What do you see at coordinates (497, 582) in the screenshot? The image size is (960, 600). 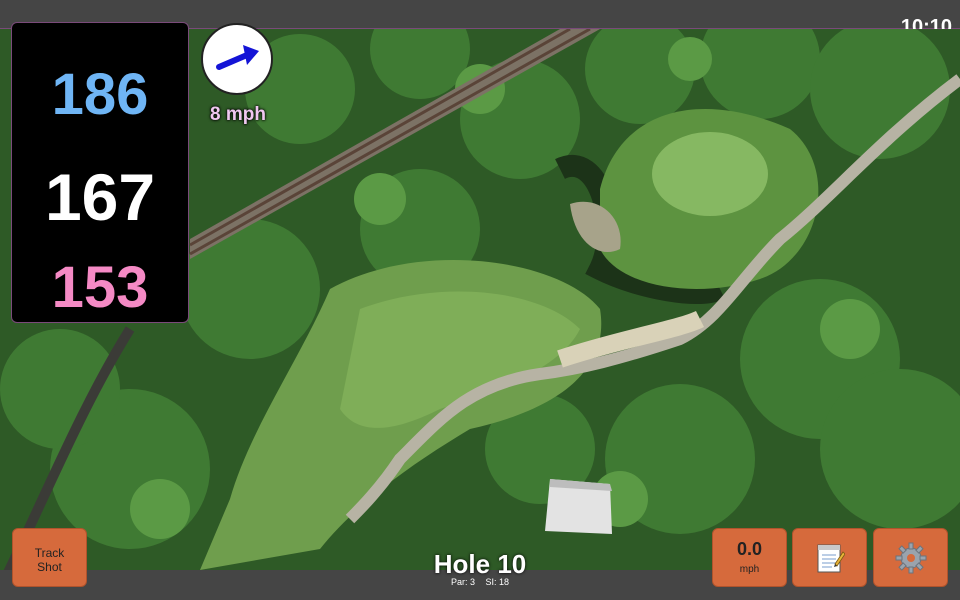 I see `stroke-index-label: SI: 18` at bounding box center [497, 582].